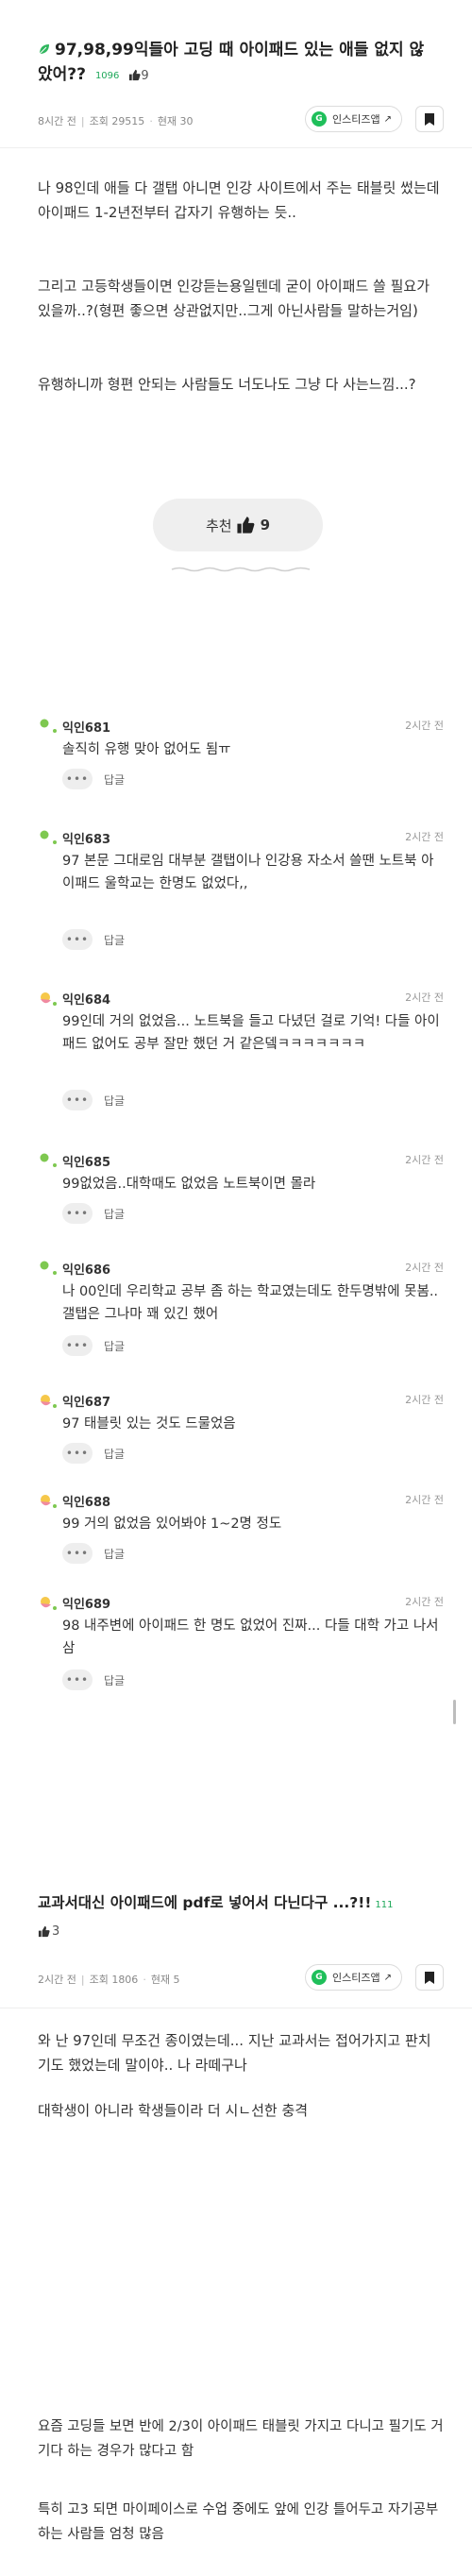  I want to click on comment-author: 익인681, so click(86, 728).